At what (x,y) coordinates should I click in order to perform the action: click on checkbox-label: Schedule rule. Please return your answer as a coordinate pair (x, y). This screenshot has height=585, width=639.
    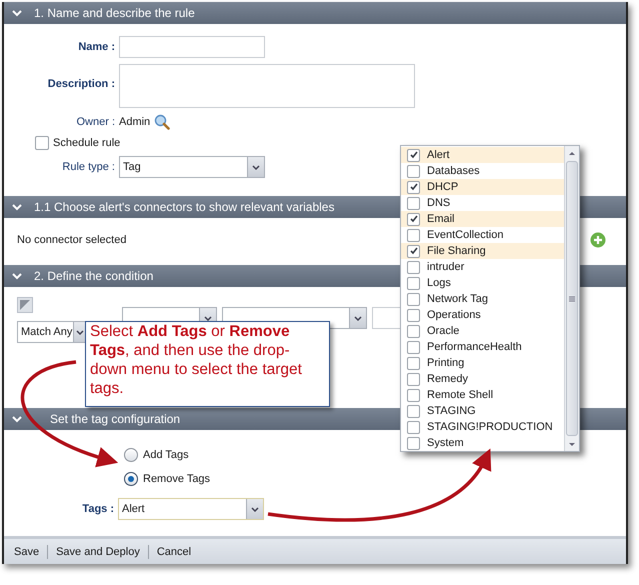
    Looking at the image, I should click on (86, 143).